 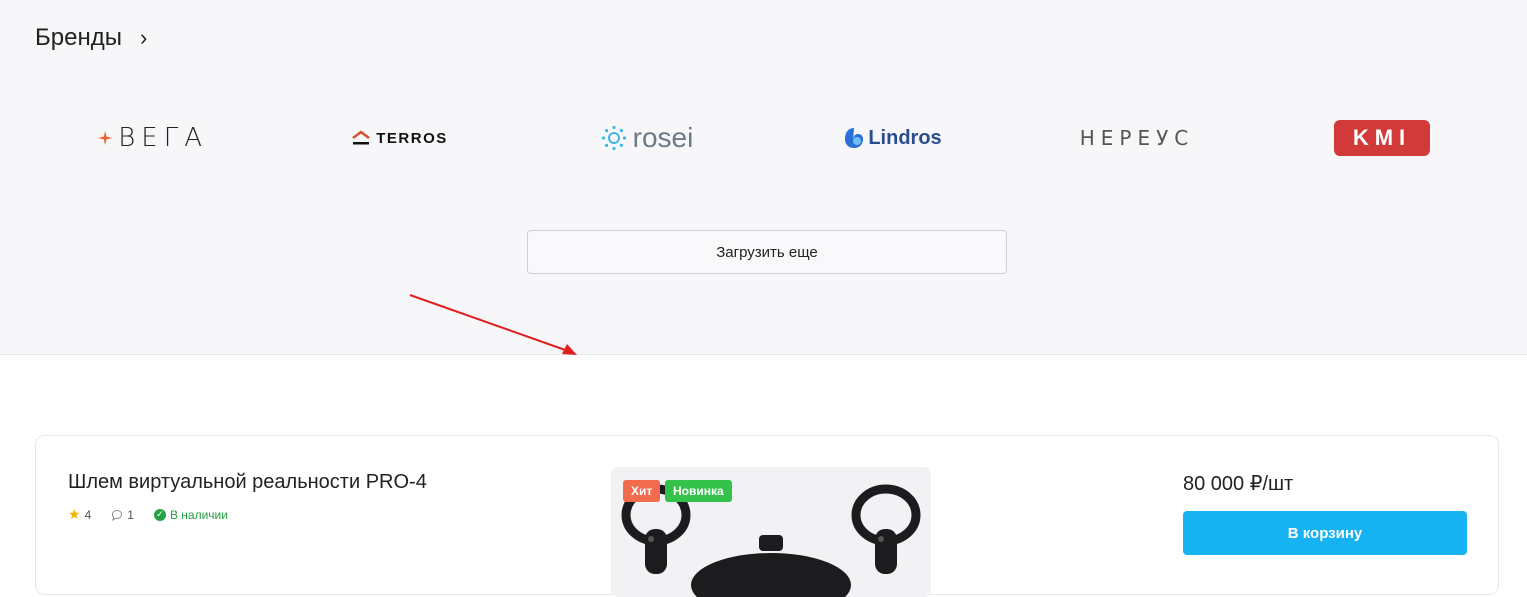 What do you see at coordinates (1238, 484) in the screenshot?
I see `product-price: 80 000 ₽/шт` at bounding box center [1238, 484].